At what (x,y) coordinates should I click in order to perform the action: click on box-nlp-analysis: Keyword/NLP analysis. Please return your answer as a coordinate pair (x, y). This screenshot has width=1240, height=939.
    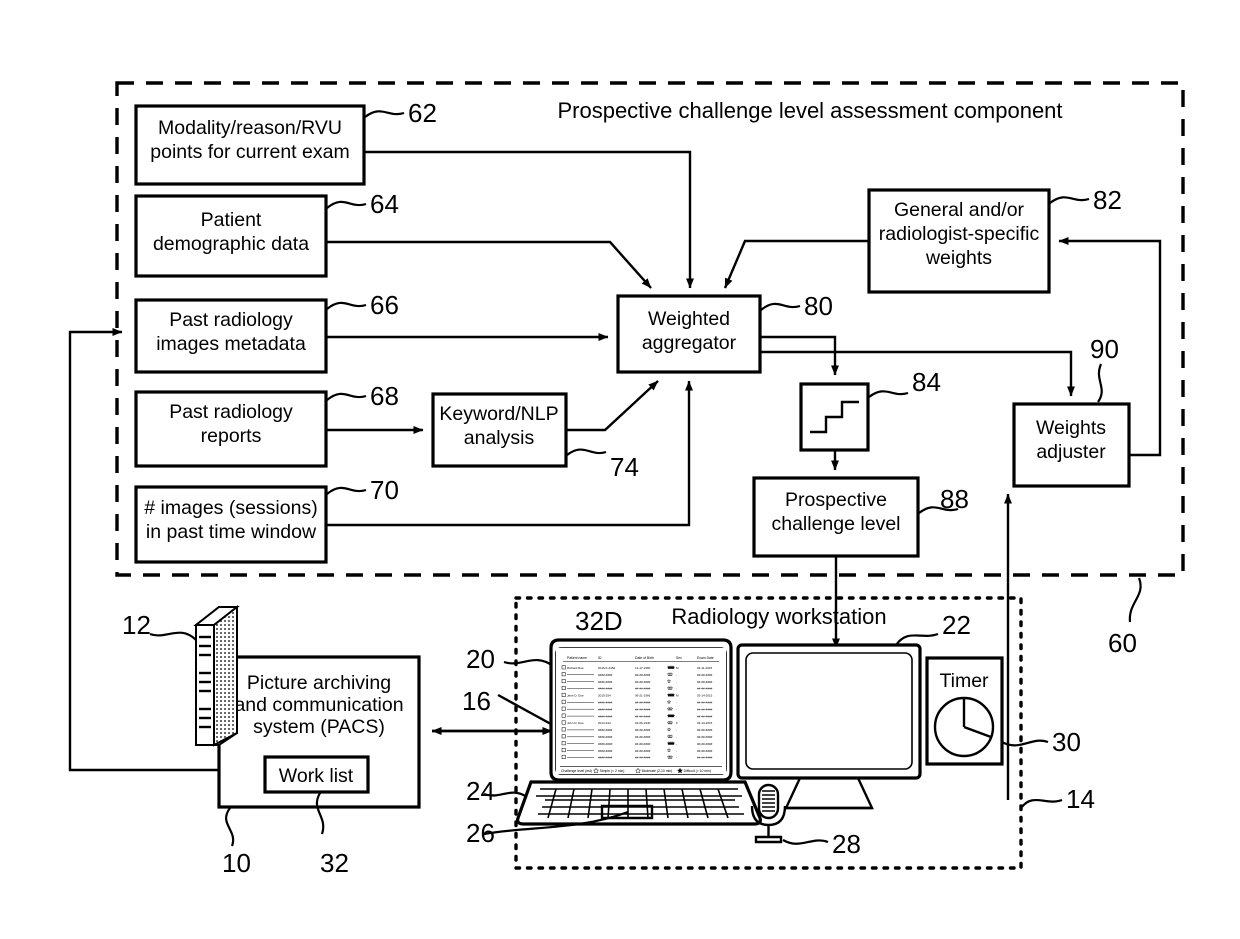
    Looking at the image, I should click on (499, 430).